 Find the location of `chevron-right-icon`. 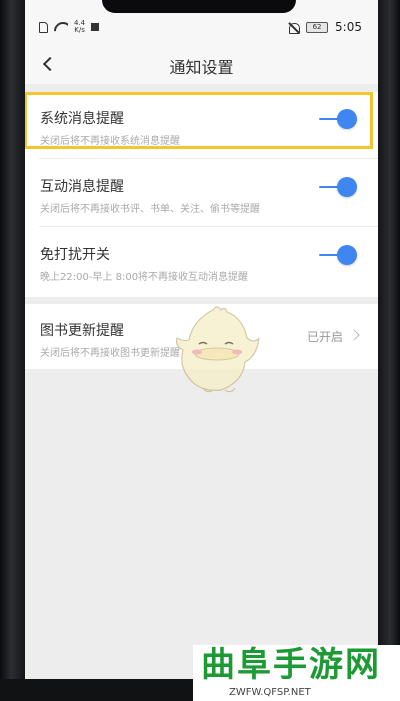

chevron-right-icon is located at coordinates (354, 335).